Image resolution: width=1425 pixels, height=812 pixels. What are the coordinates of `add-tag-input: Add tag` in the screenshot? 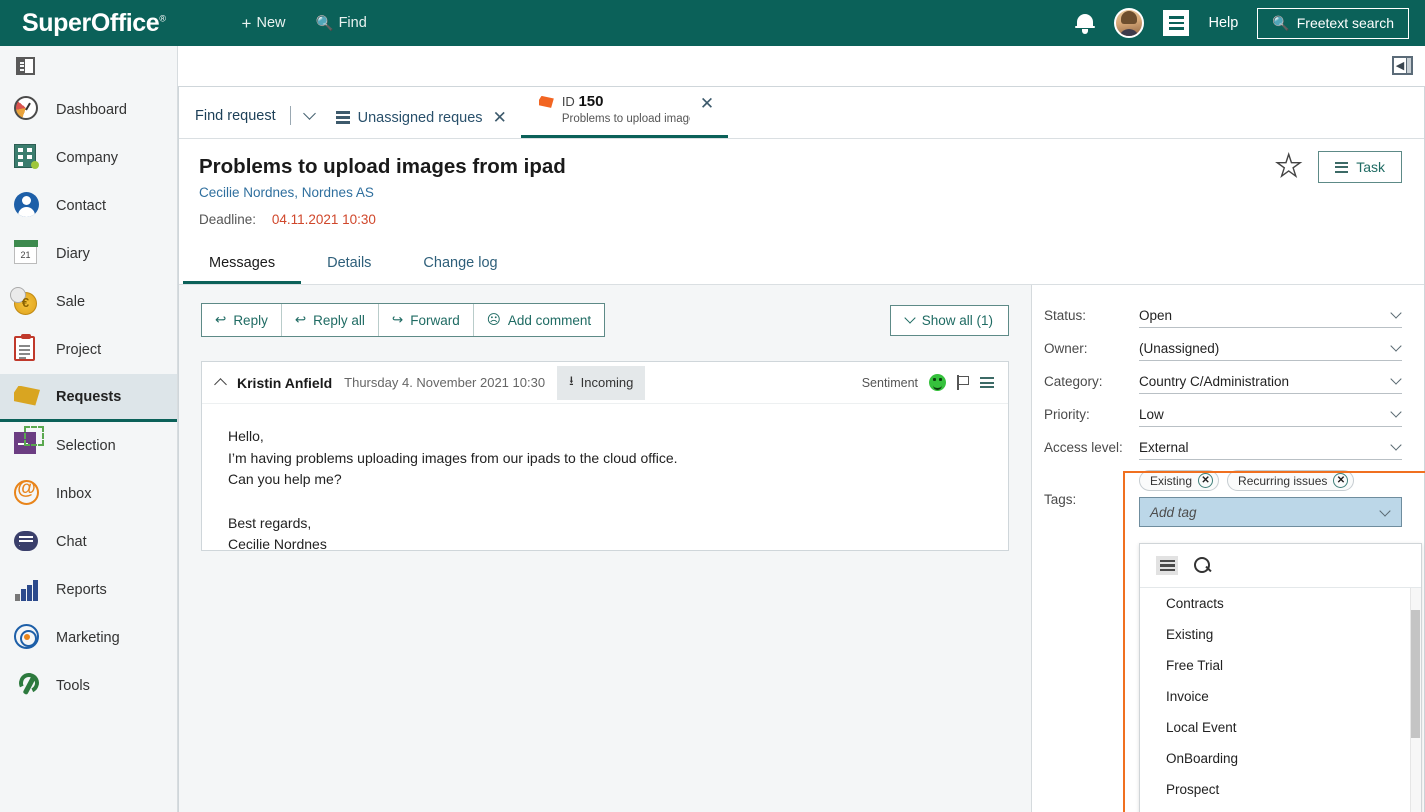 It's located at (1270, 512).